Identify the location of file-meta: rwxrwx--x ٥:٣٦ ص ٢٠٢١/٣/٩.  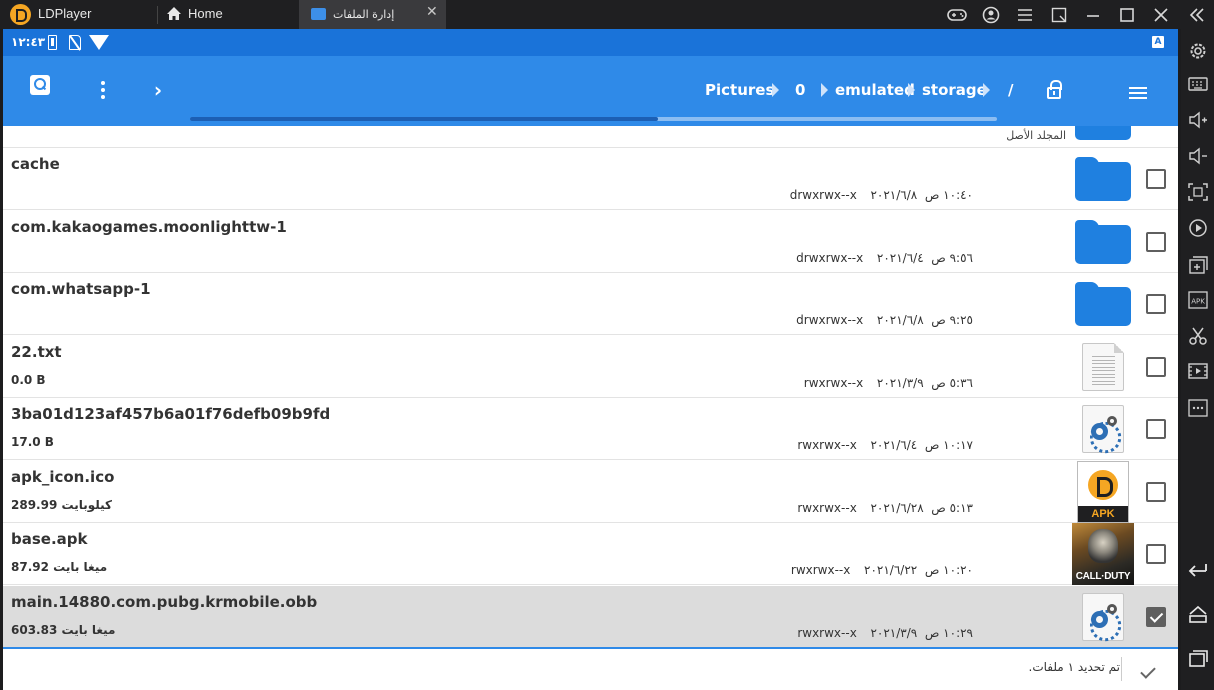
(888, 383).